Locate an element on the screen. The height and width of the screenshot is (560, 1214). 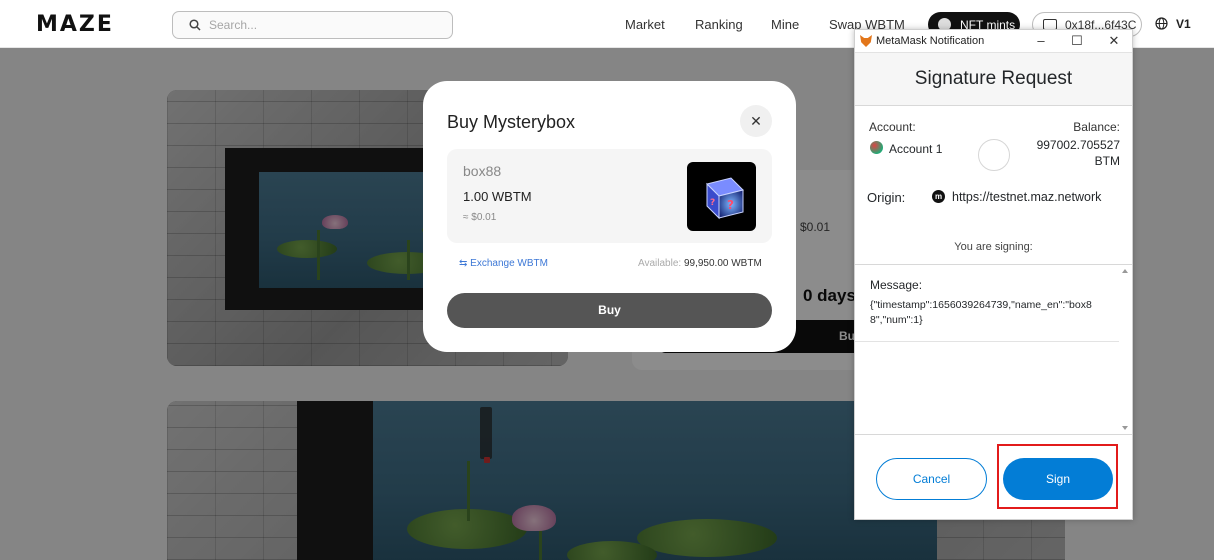
cancel-label: Cancel is located at coordinates (931, 479).